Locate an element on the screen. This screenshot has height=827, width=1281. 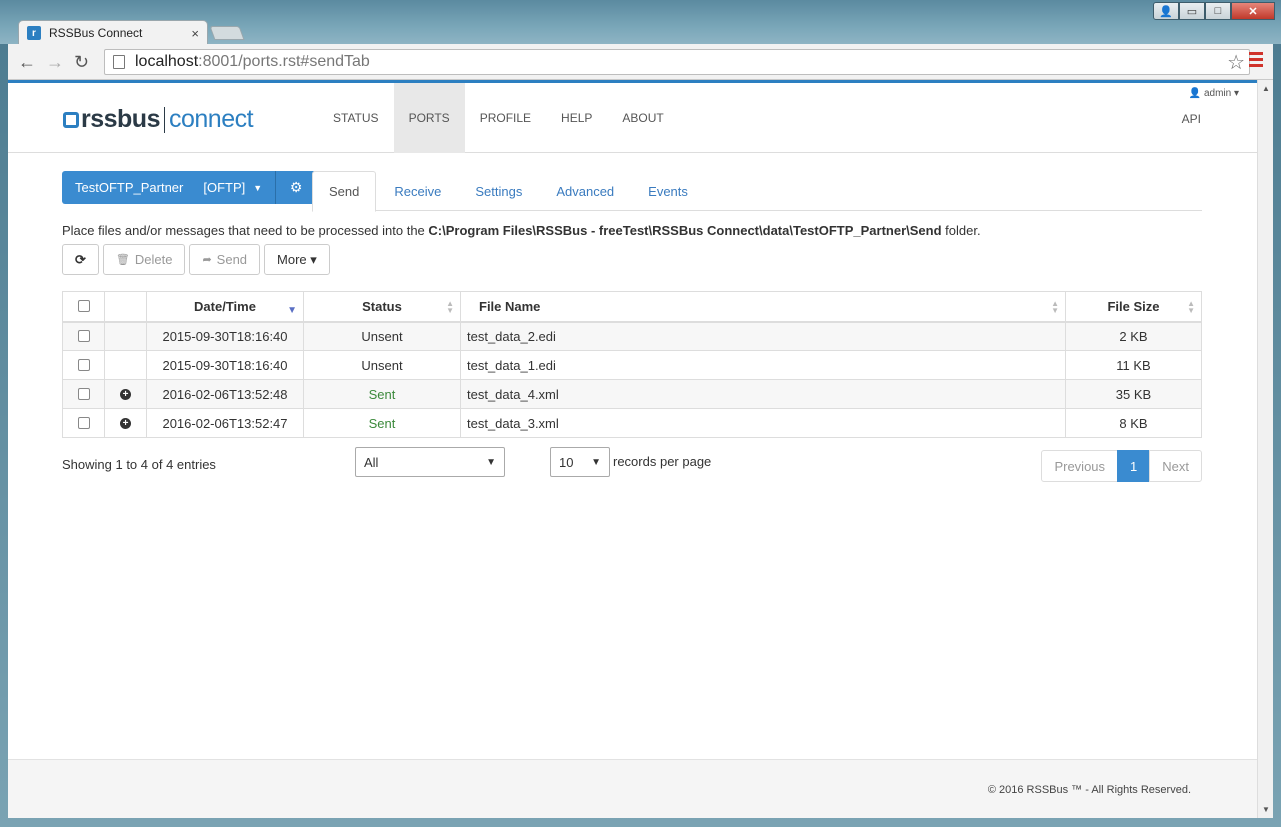
admin-label: admin ▾ is located at coordinates (1221, 93).